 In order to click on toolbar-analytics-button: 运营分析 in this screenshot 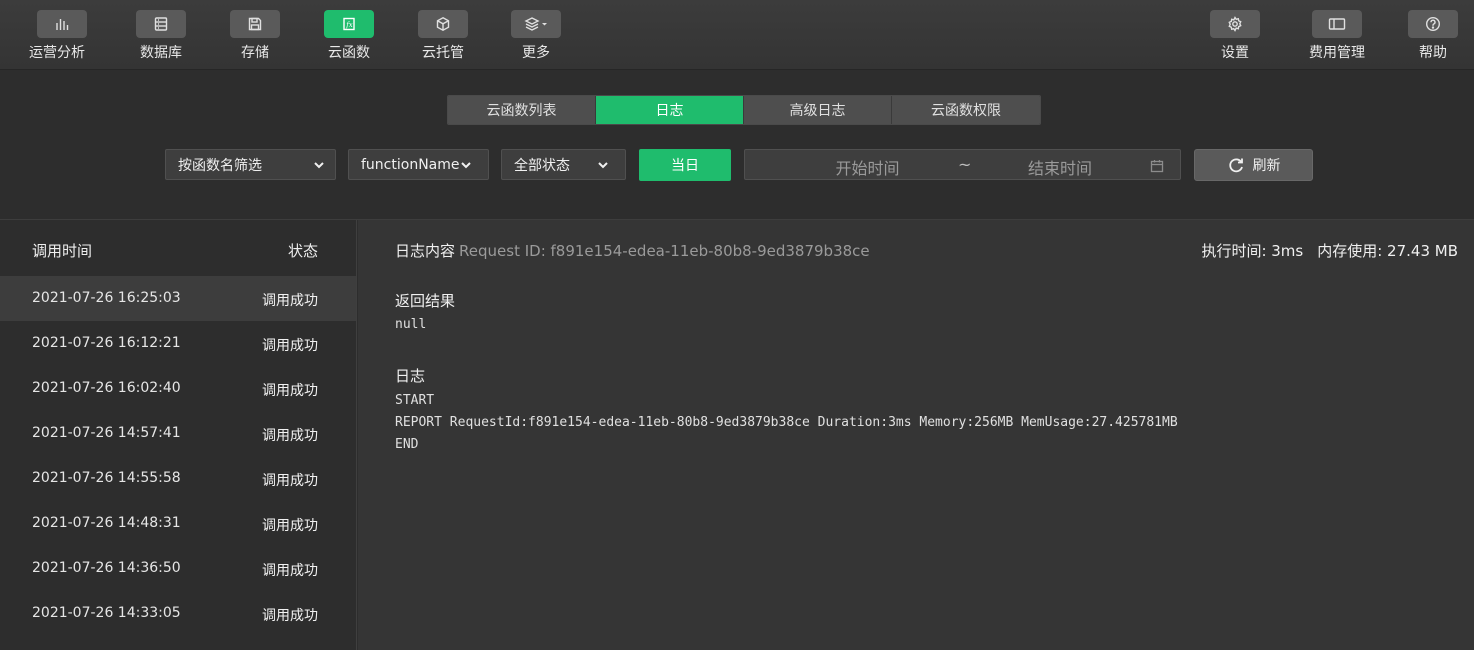, I will do `click(58, 35)`.